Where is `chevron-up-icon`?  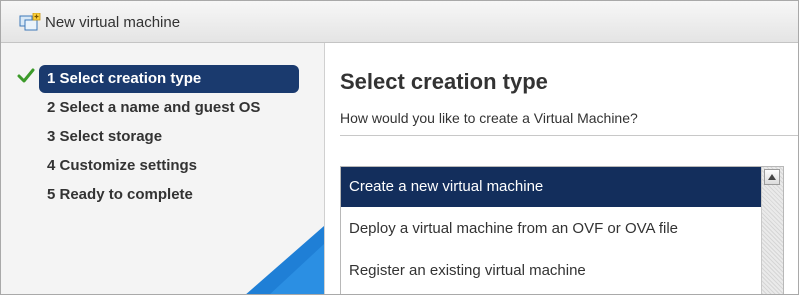
chevron-up-icon is located at coordinates (772, 177).